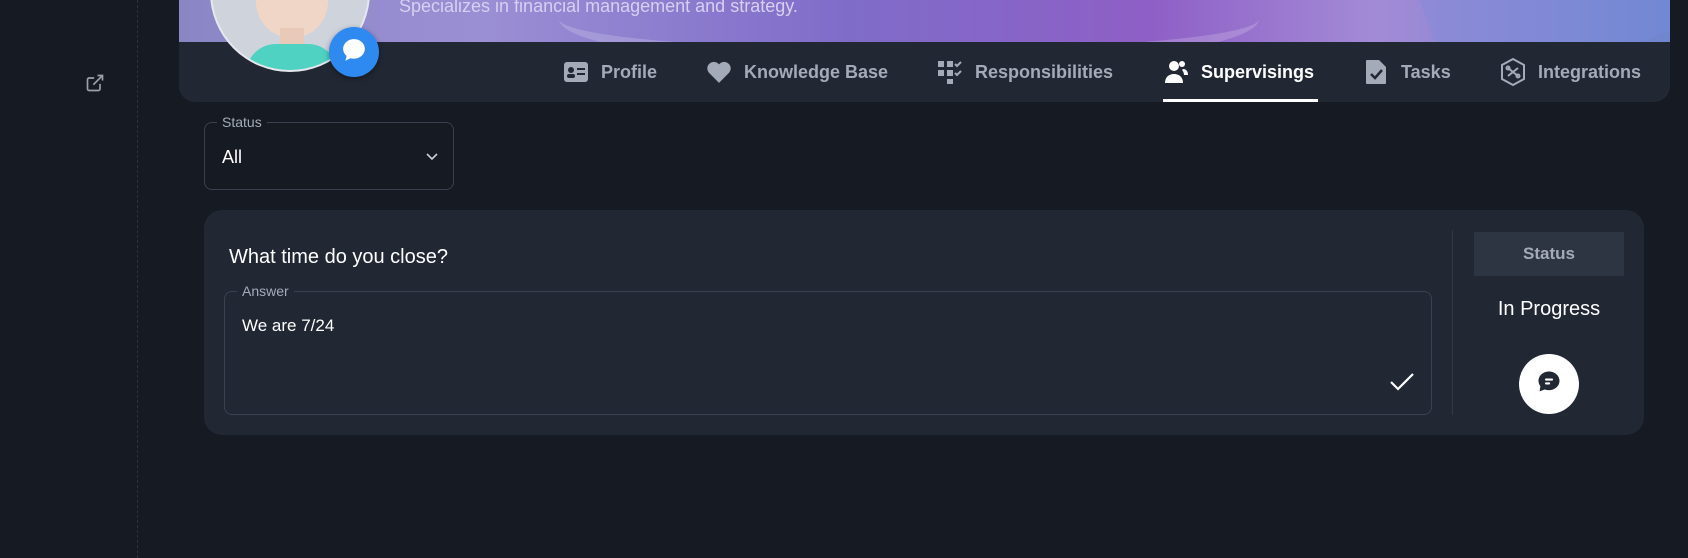 Image resolution: width=1688 pixels, height=558 pixels. Describe the element at coordinates (1549, 309) in the screenshot. I see `status-value: In Progress` at that location.